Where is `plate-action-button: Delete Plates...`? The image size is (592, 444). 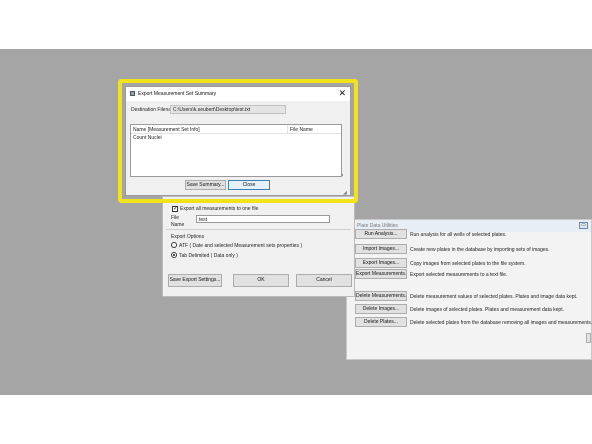 plate-action-button: Delete Plates... is located at coordinates (381, 322).